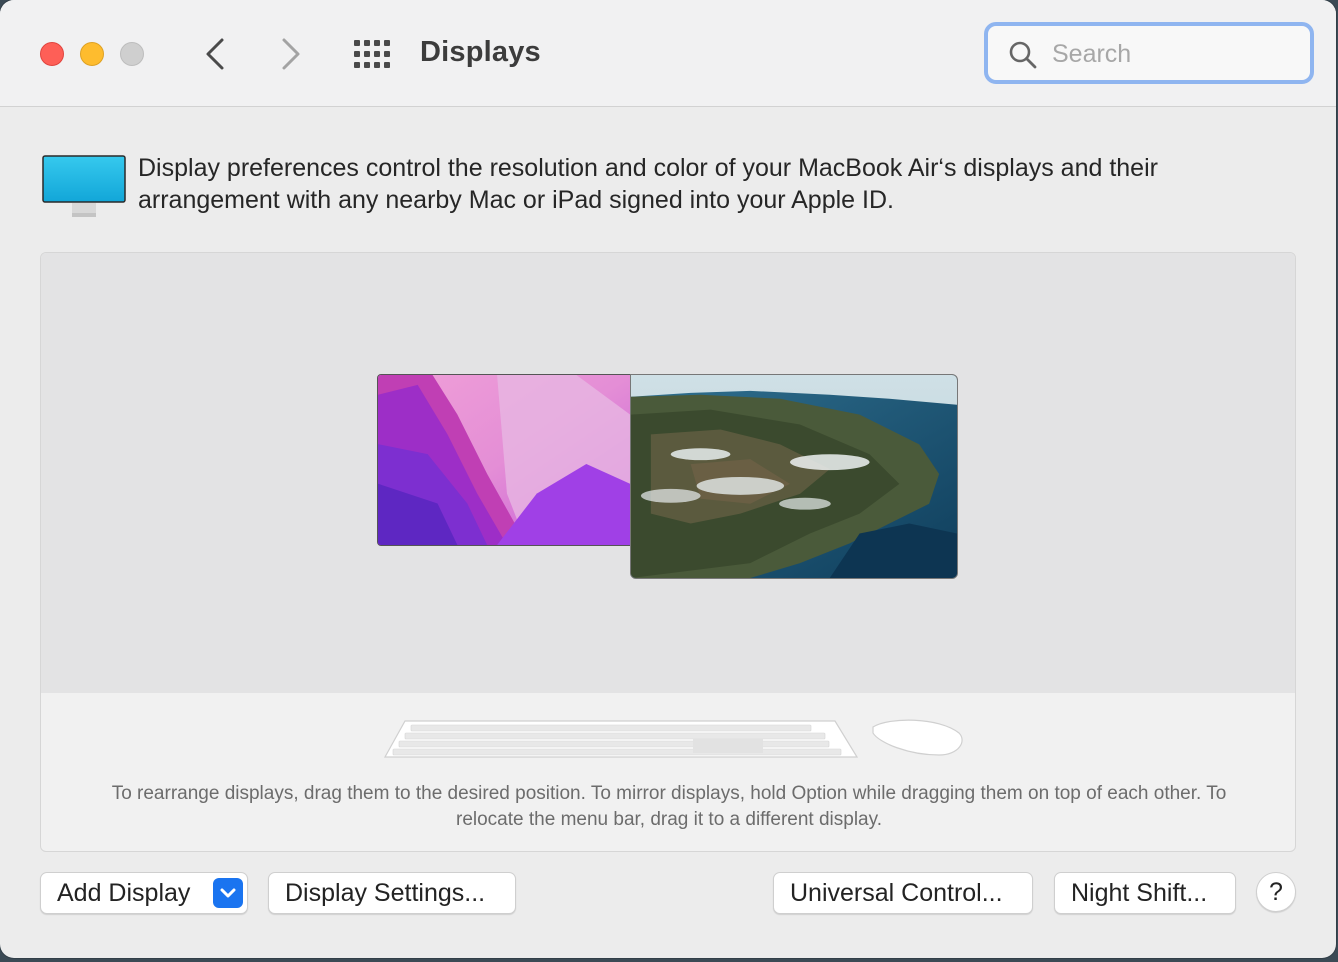  I want to click on grid-icon, so click(372, 54).